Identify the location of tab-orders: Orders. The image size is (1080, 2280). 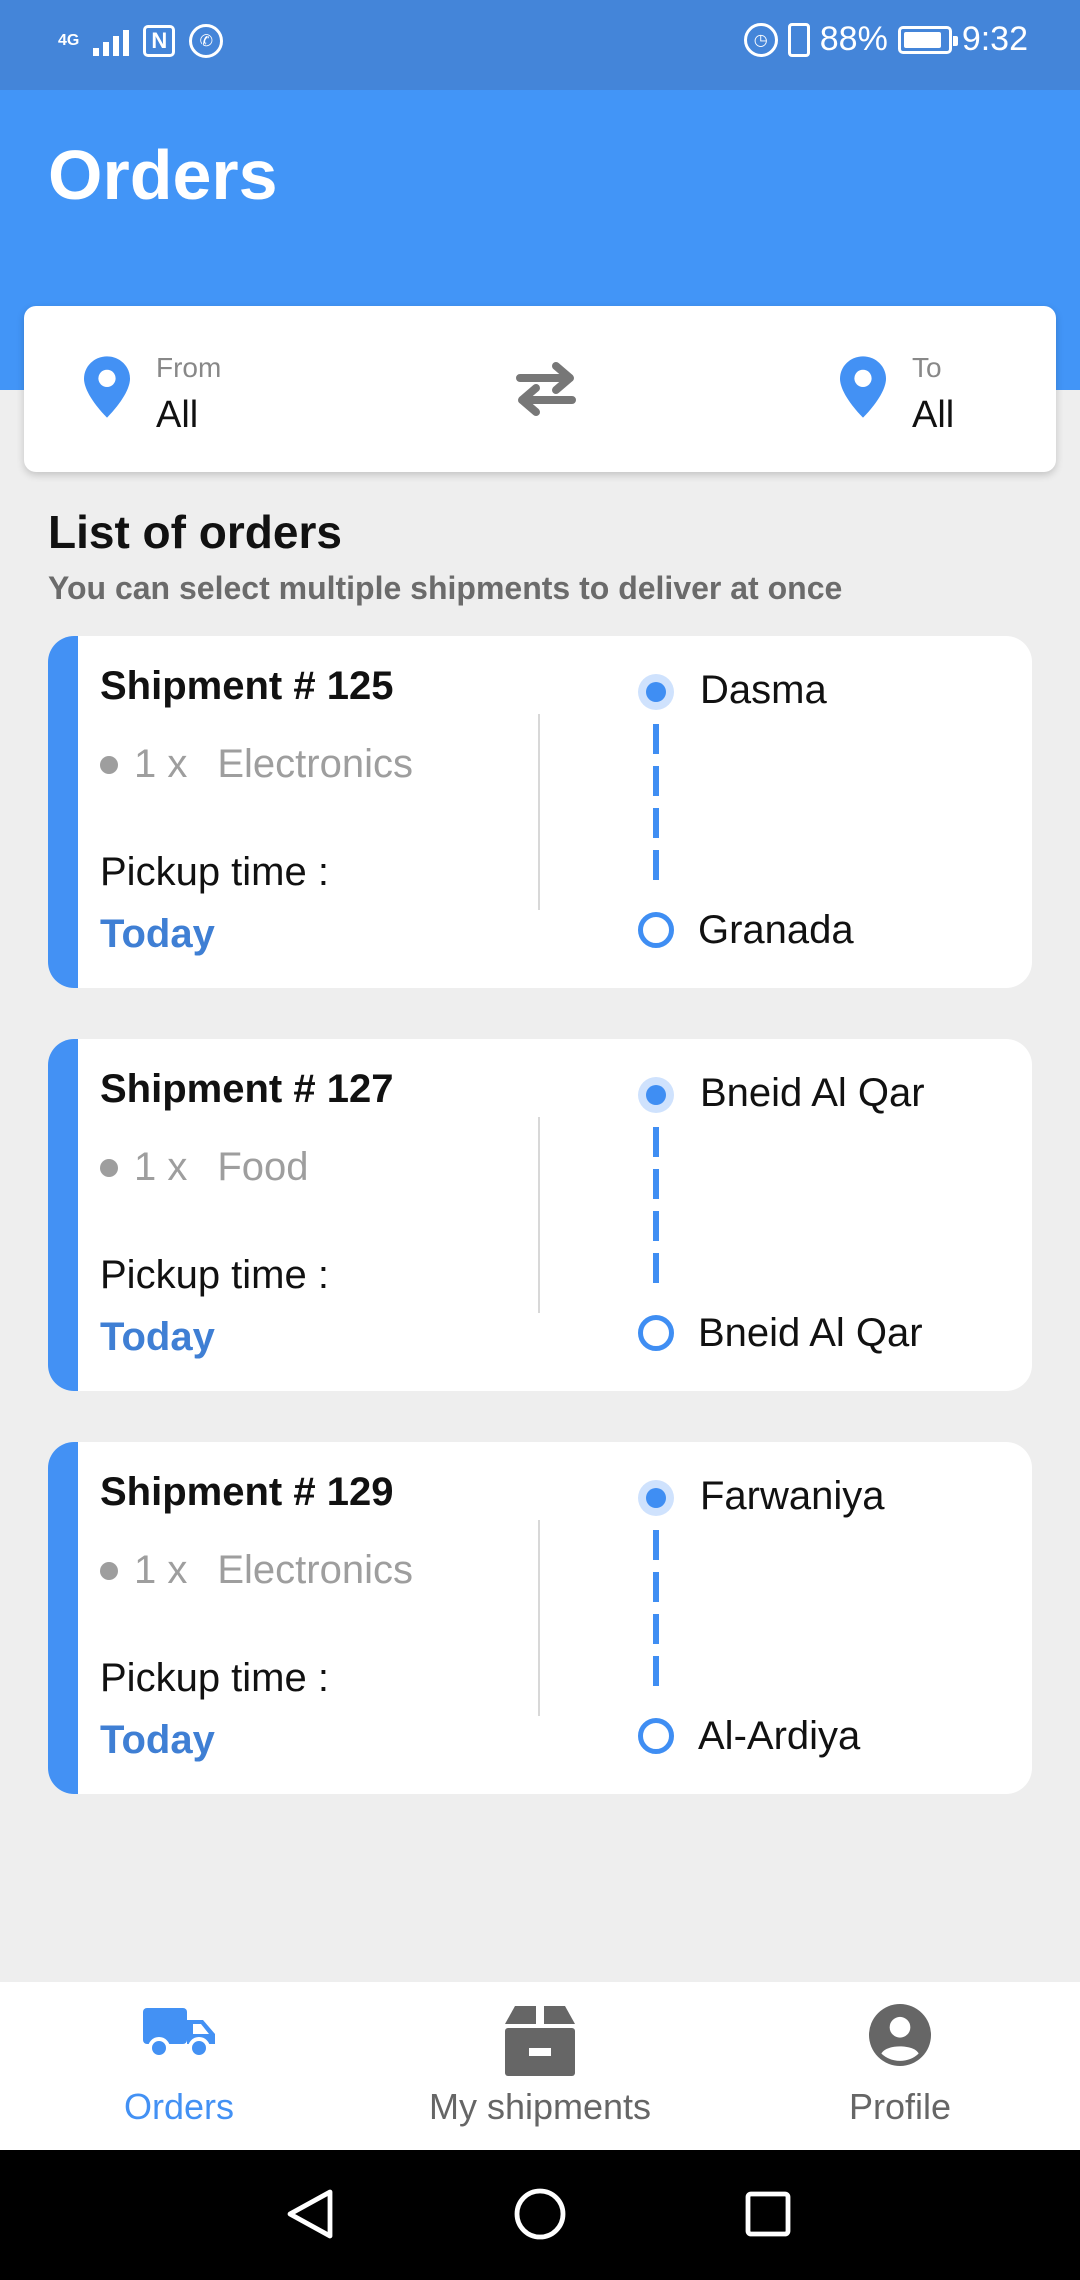
(179, 2066).